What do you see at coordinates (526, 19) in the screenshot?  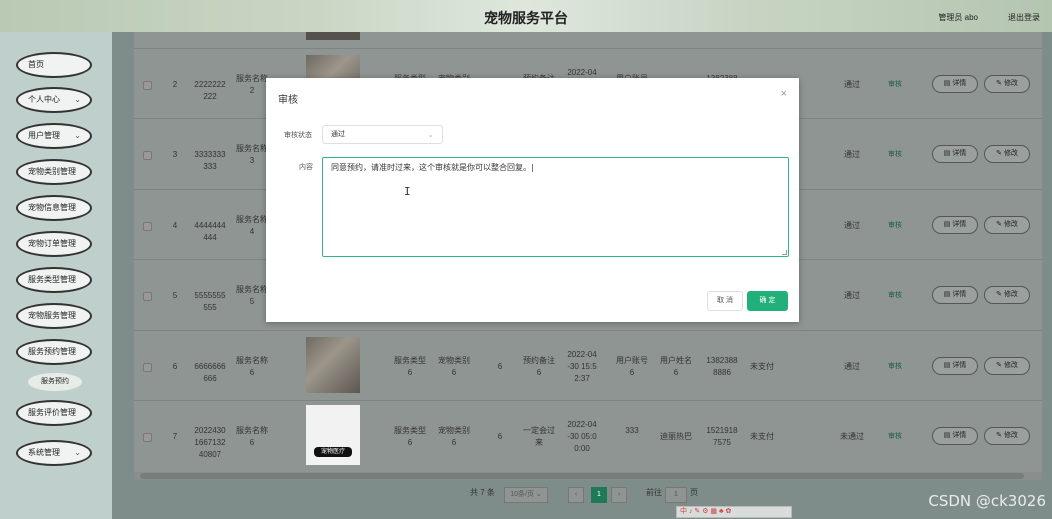 I see `app-title: 宠物服务平台` at bounding box center [526, 19].